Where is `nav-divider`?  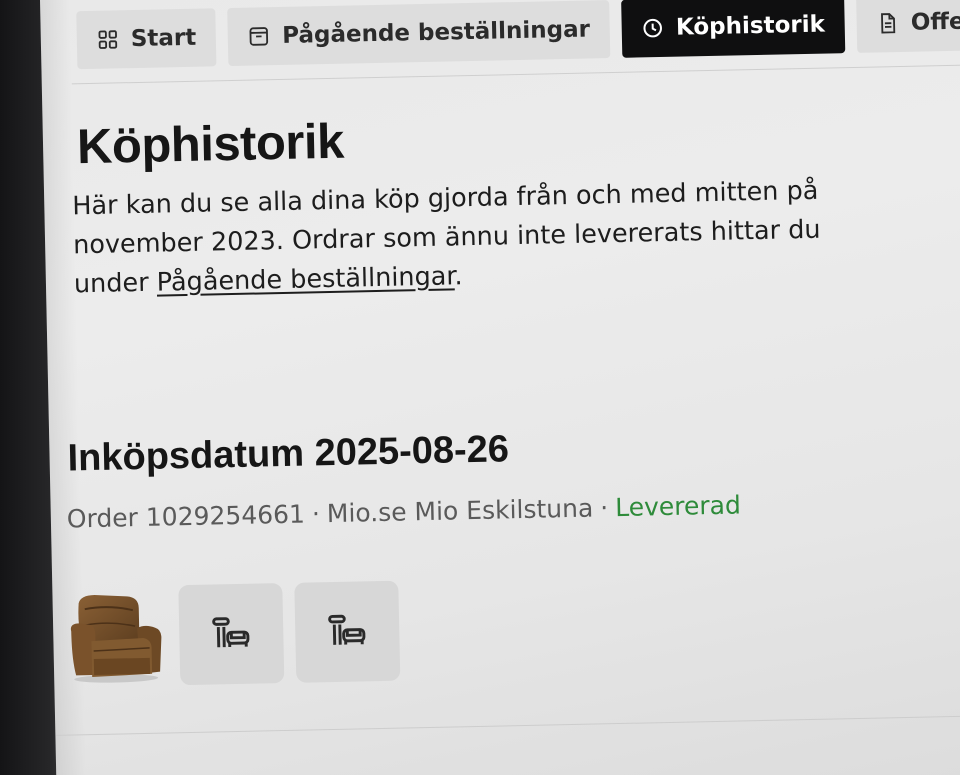
nav-divider is located at coordinates (515, 74).